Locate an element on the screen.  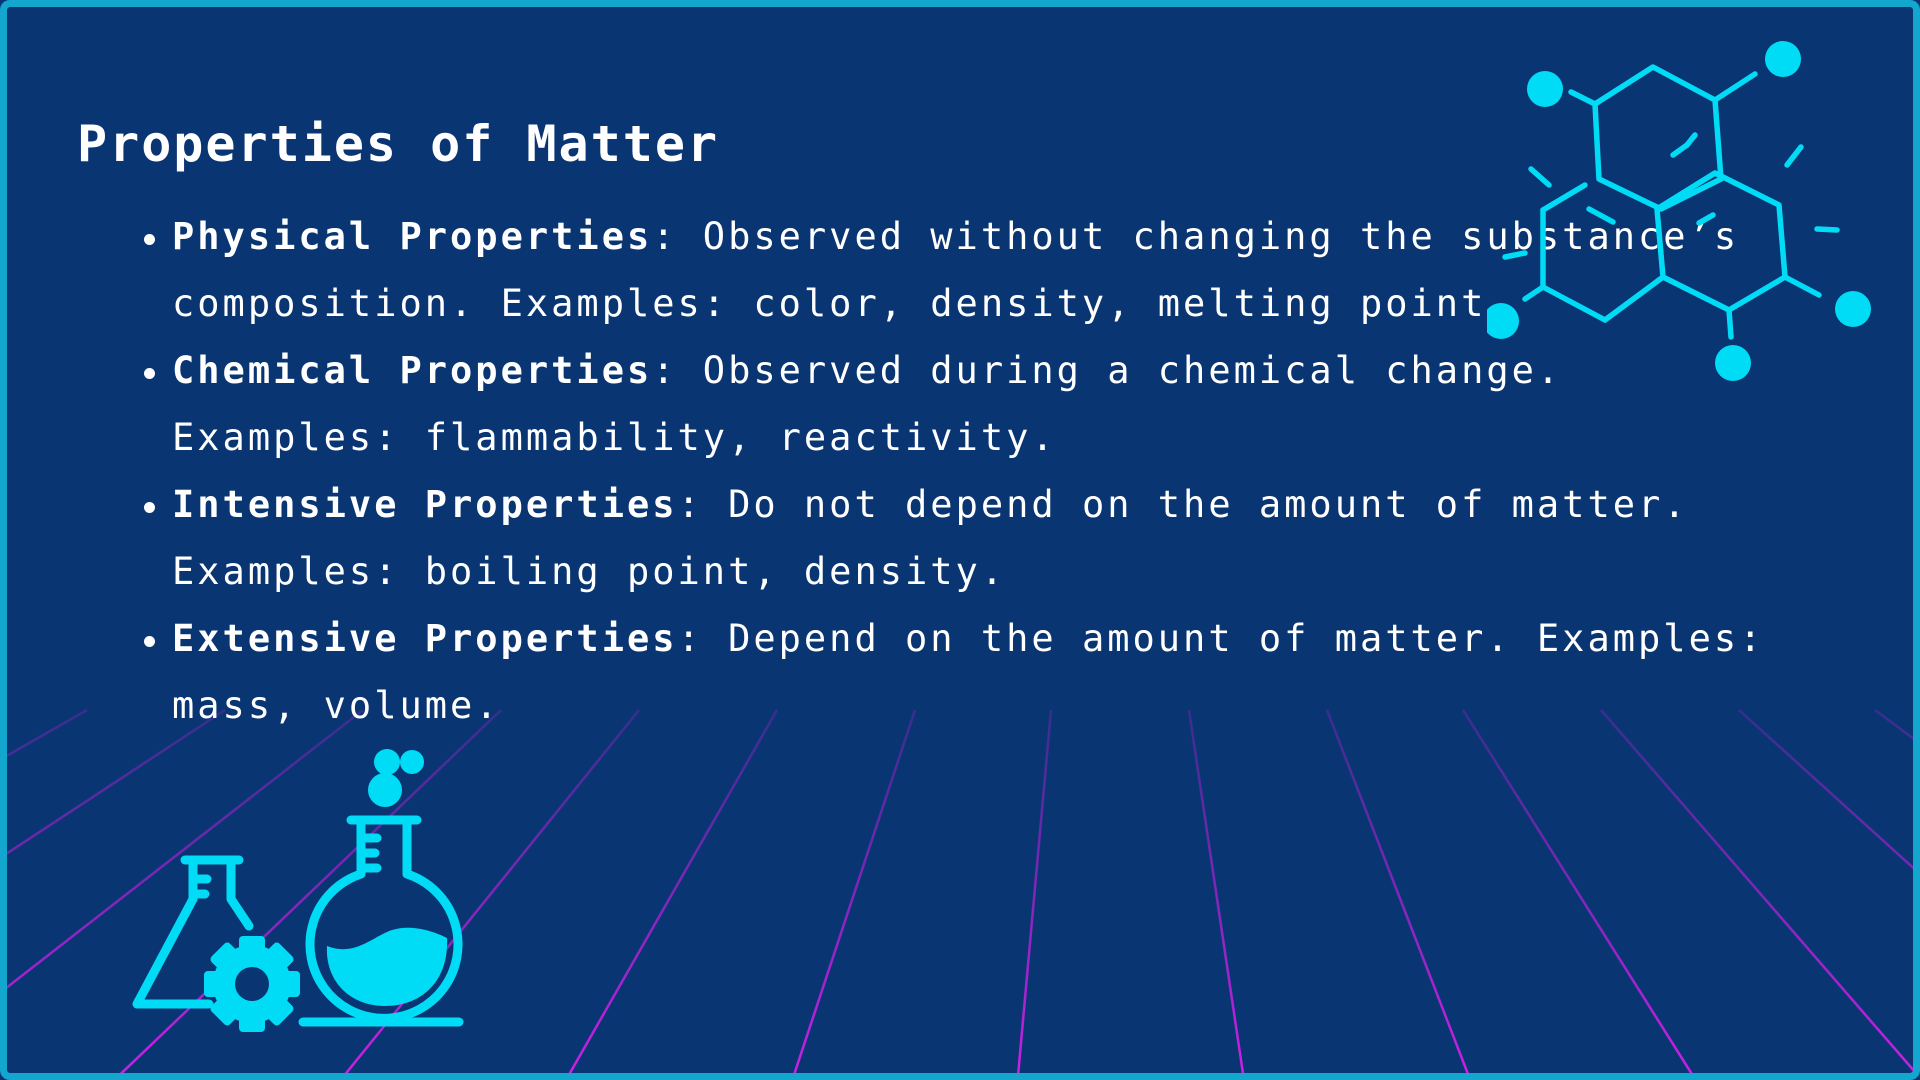
bullet-term: Intensive Properties is located at coordinates (425, 504).